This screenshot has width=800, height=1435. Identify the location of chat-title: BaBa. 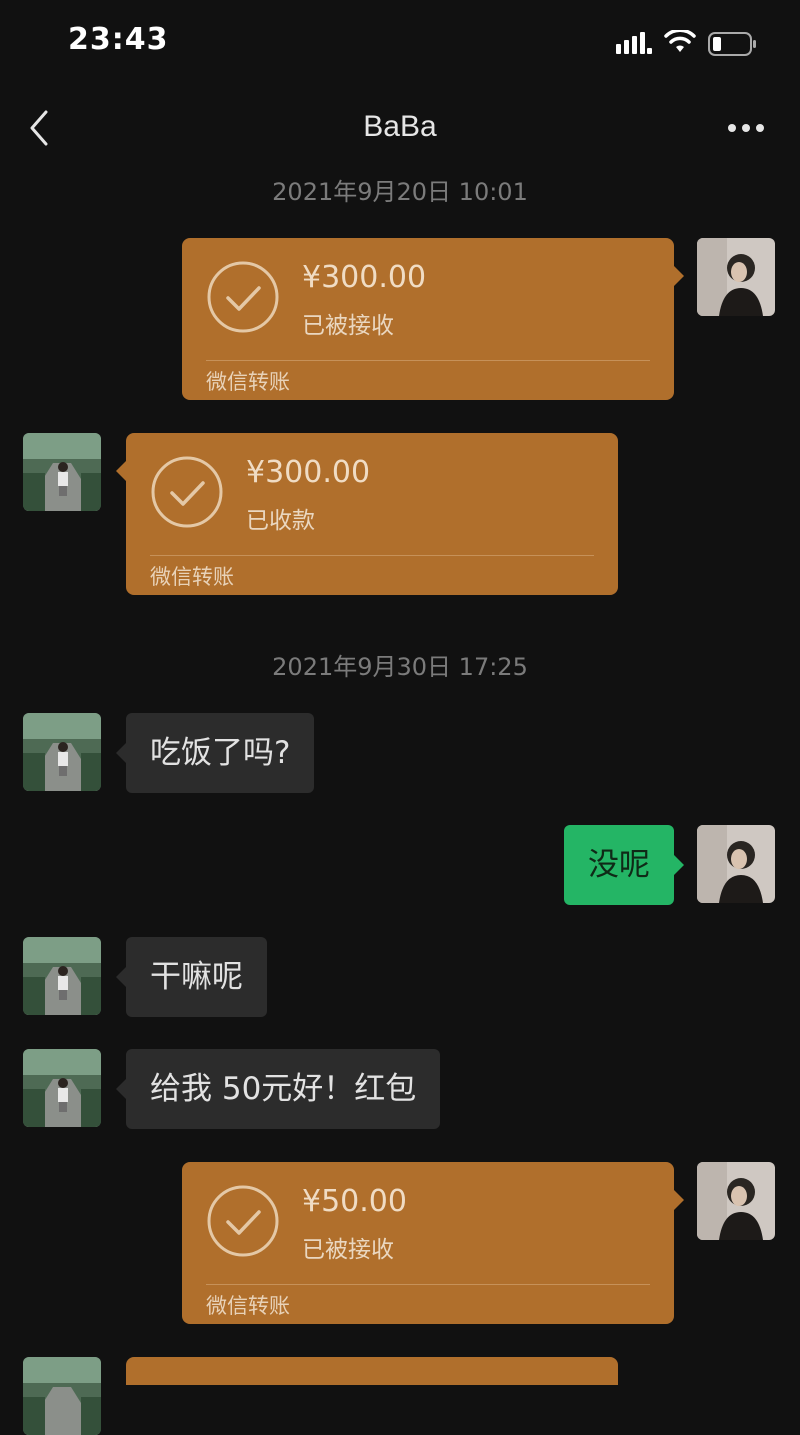
(400, 126).